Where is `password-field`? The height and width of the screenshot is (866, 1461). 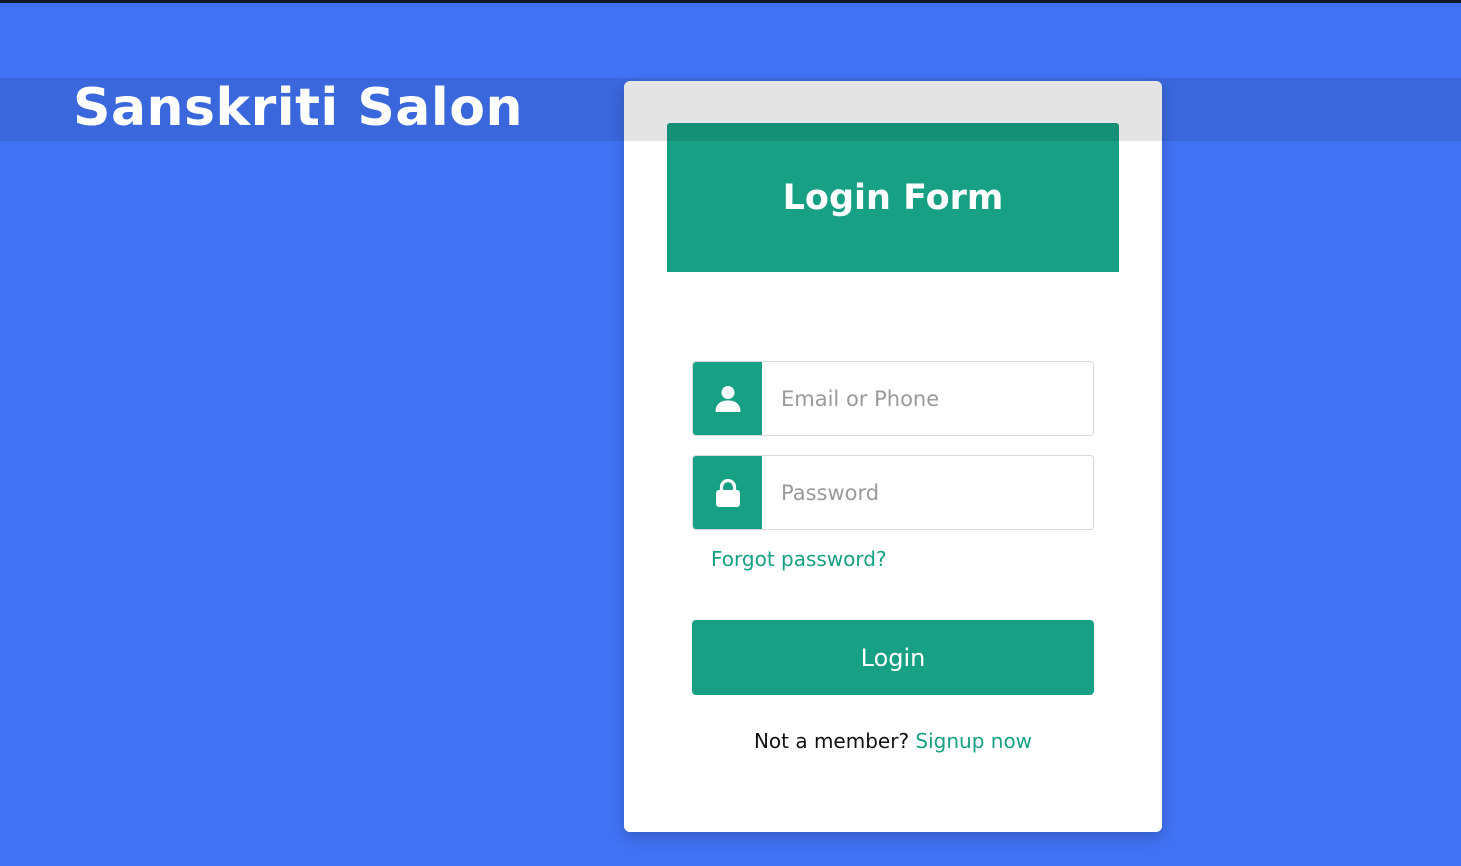 password-field is located at coordinates (893, 492).